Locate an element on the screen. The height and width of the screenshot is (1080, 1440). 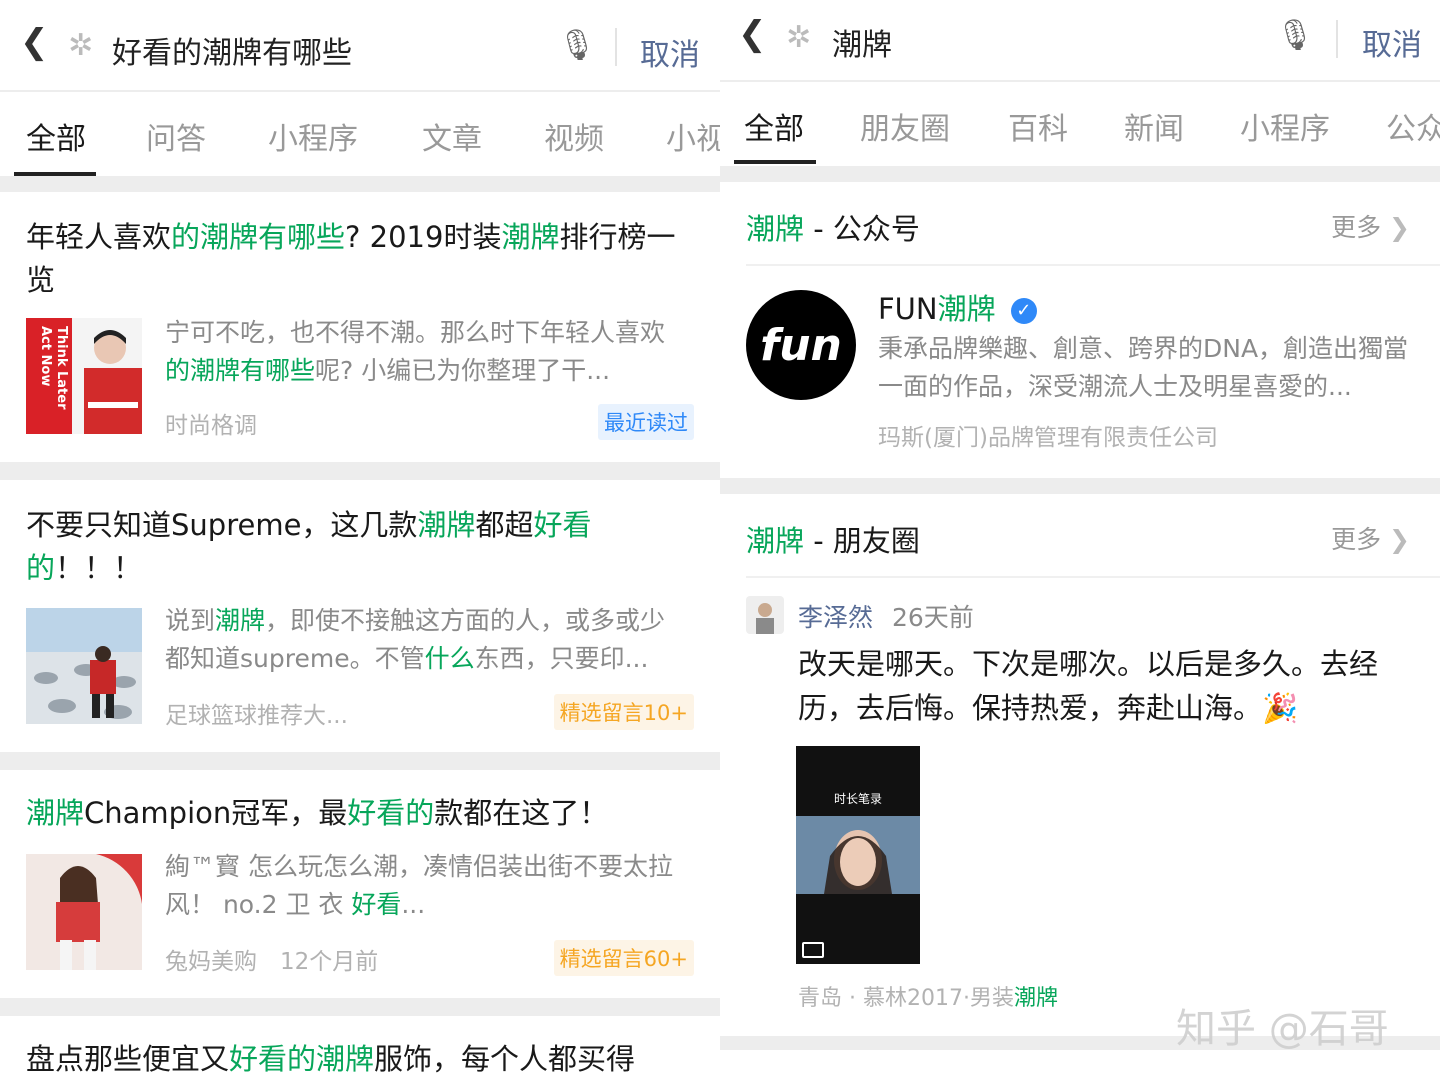
svg-text: Act Now is located at coordinates (45, 356).